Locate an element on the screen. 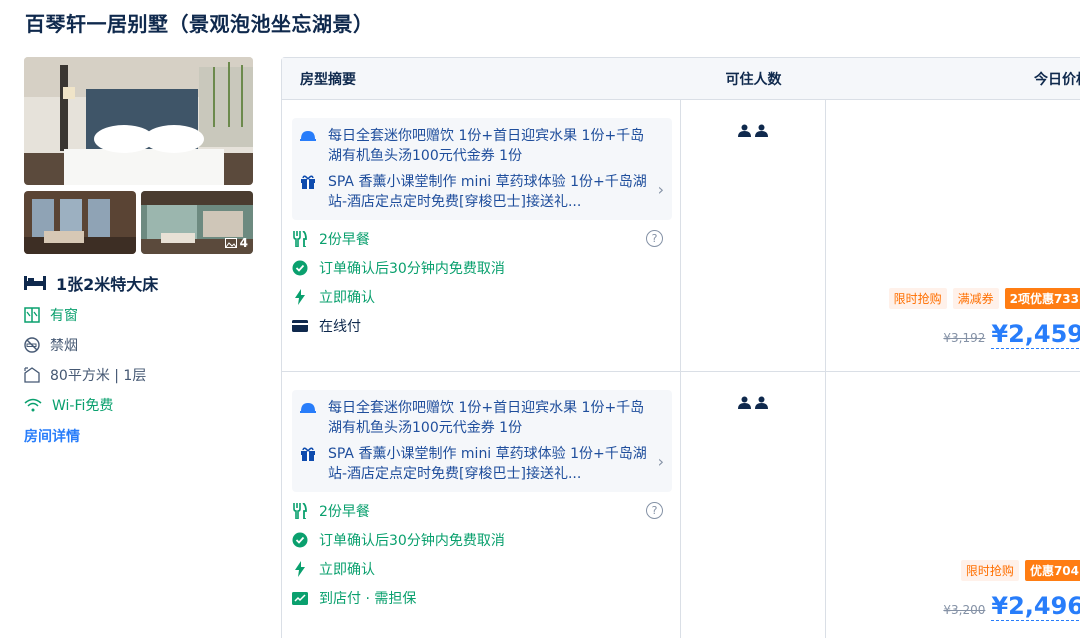 The width and height of the screenshot is (1080, 638). price-display: ¥3,192 ¥2,459 is located at coordinates (1011, 334).